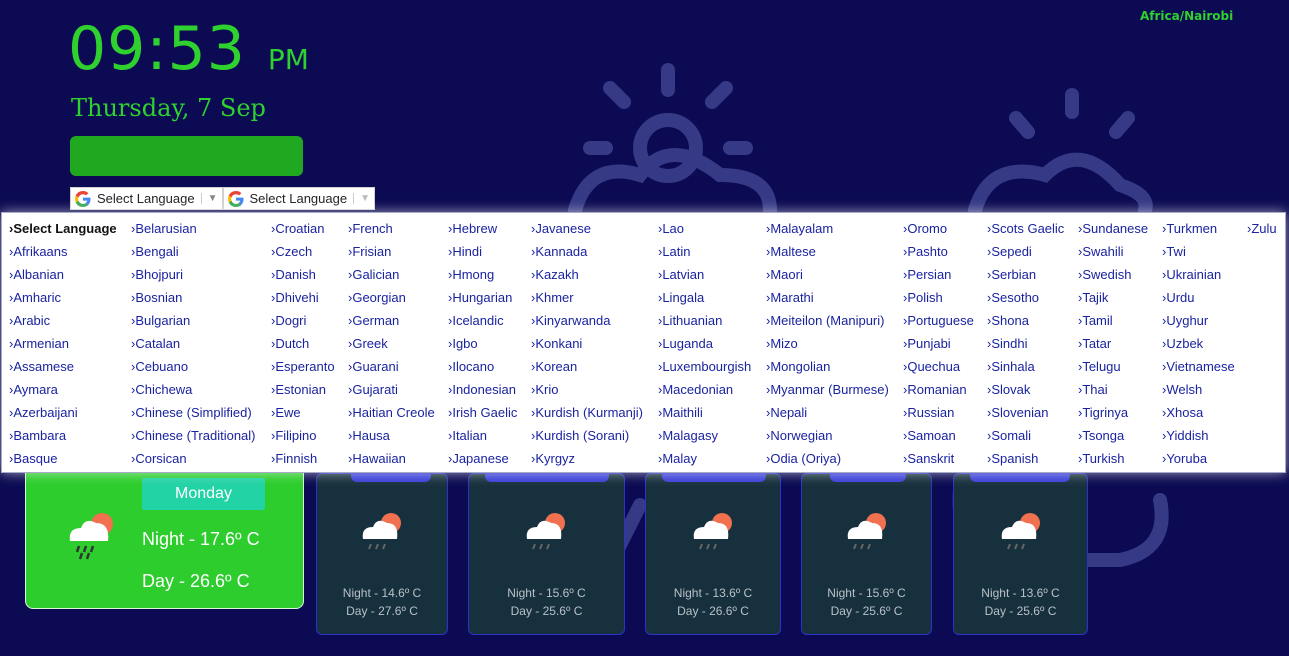 Image resolution: width=1289 pixels, height=656 pixels. I want to click on language-option: ›Sindhi, so click(1025, 343).